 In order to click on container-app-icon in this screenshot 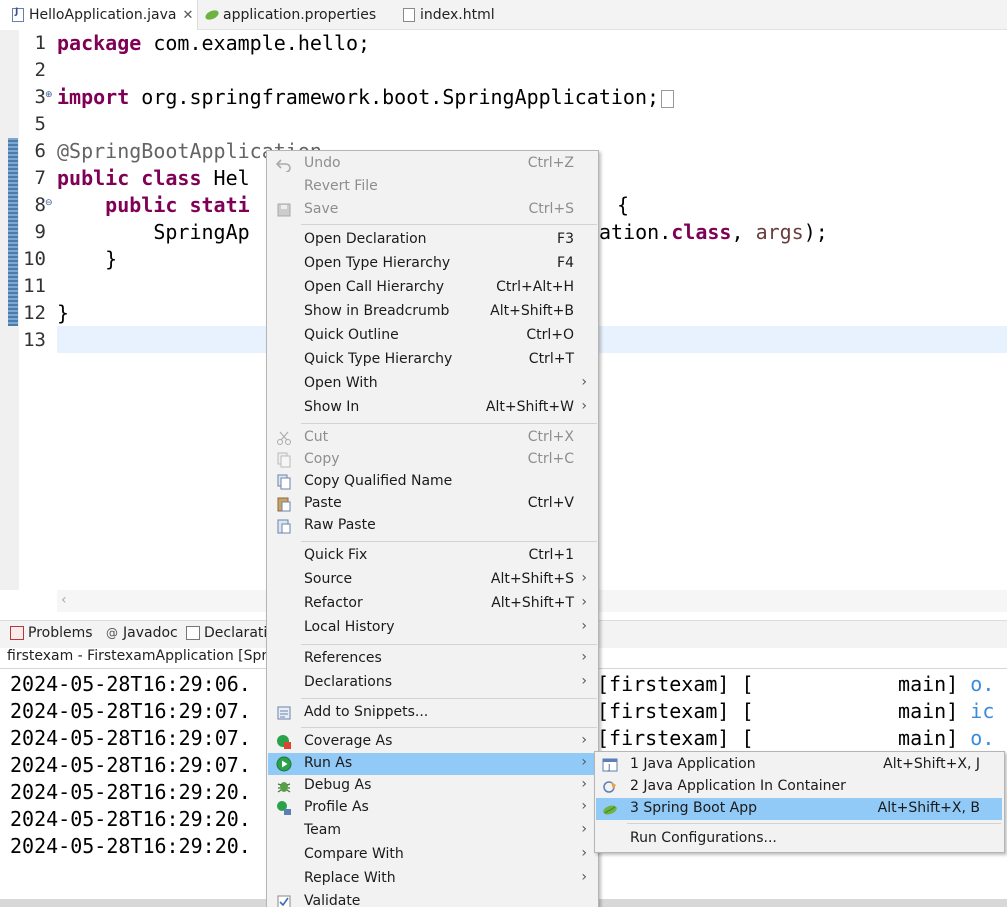, I will do `click(609, 787)`.